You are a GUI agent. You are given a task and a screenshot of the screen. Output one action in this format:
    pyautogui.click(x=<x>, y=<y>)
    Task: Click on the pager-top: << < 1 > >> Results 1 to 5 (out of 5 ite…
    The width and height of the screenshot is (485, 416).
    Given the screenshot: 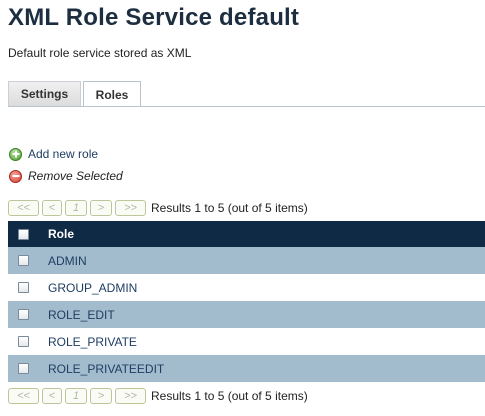 What is the action you would take?
    pyautogui.click(x=158, y=208)
    